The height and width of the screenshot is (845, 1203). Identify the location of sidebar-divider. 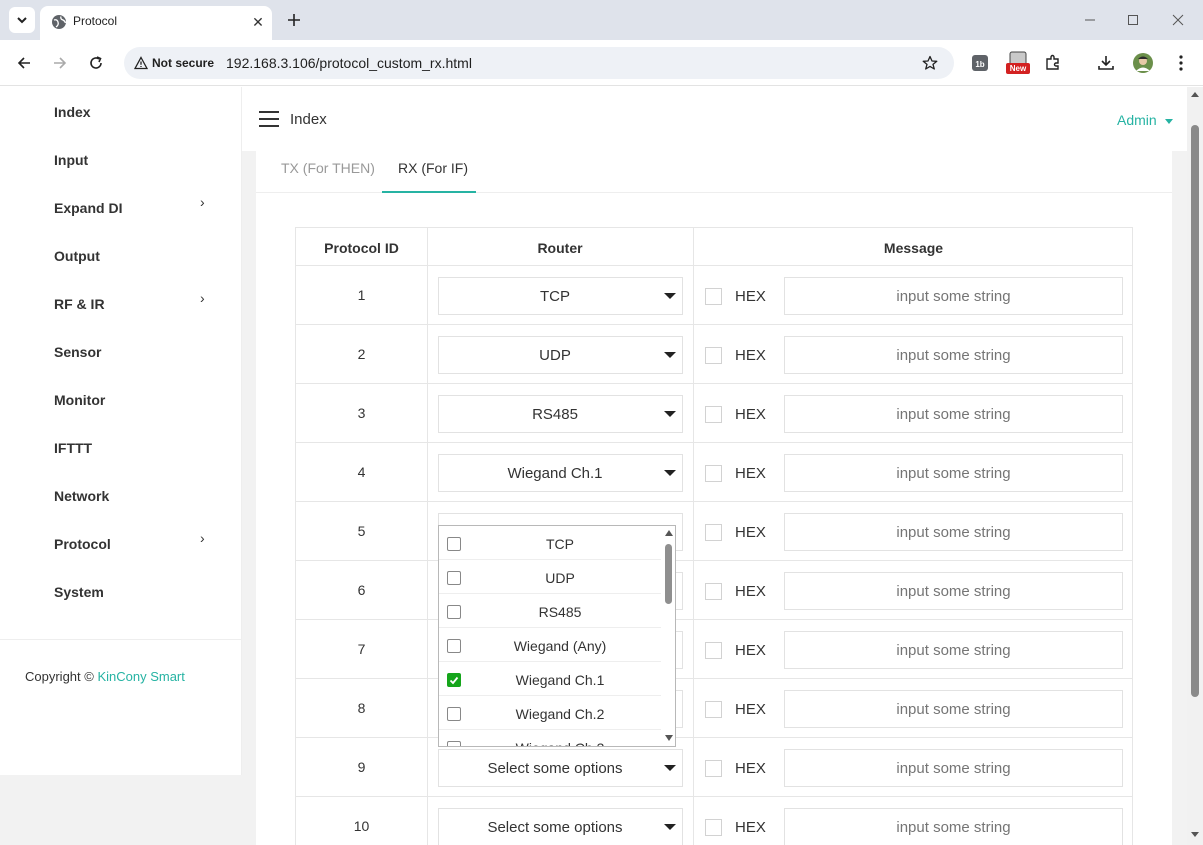
(120, 639).